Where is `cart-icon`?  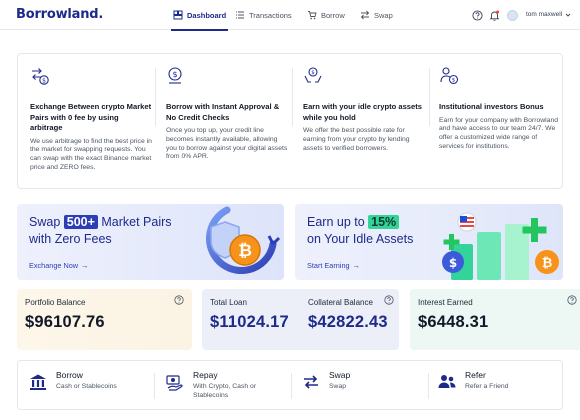 cart-icon is located at coordinates (312, 15).